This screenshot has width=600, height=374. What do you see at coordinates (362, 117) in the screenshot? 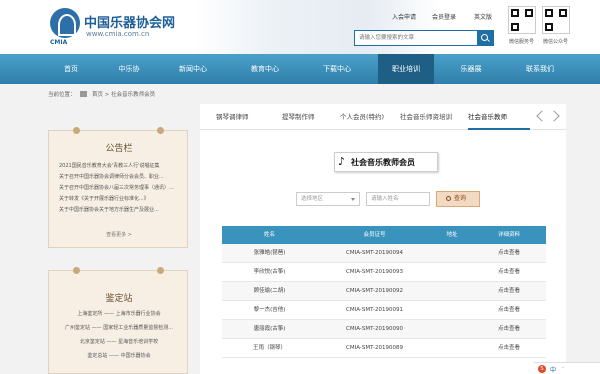
I see `tab-individual-member: 个人会员(特约)` at bounding box center [362, 117].